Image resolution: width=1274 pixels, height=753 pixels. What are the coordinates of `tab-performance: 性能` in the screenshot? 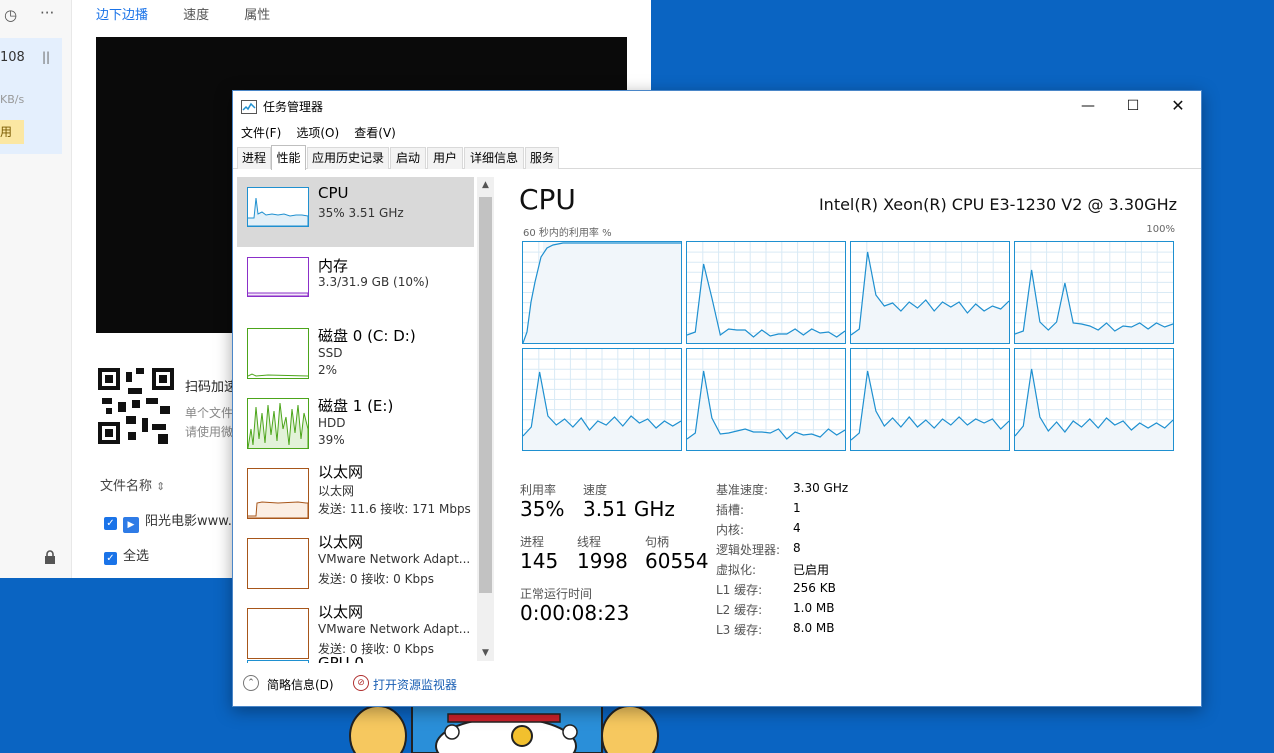 It's located at (288, 157).